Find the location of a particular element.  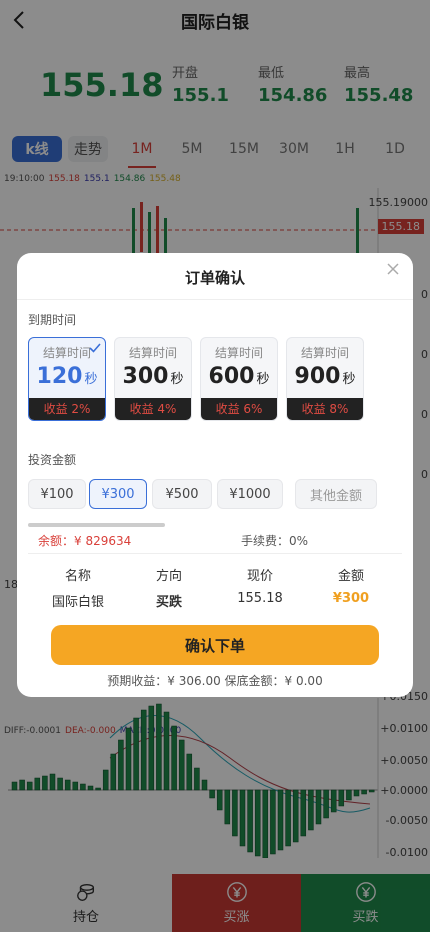

time-option-profit: 收益 6% is located at coordinates (239, 409).